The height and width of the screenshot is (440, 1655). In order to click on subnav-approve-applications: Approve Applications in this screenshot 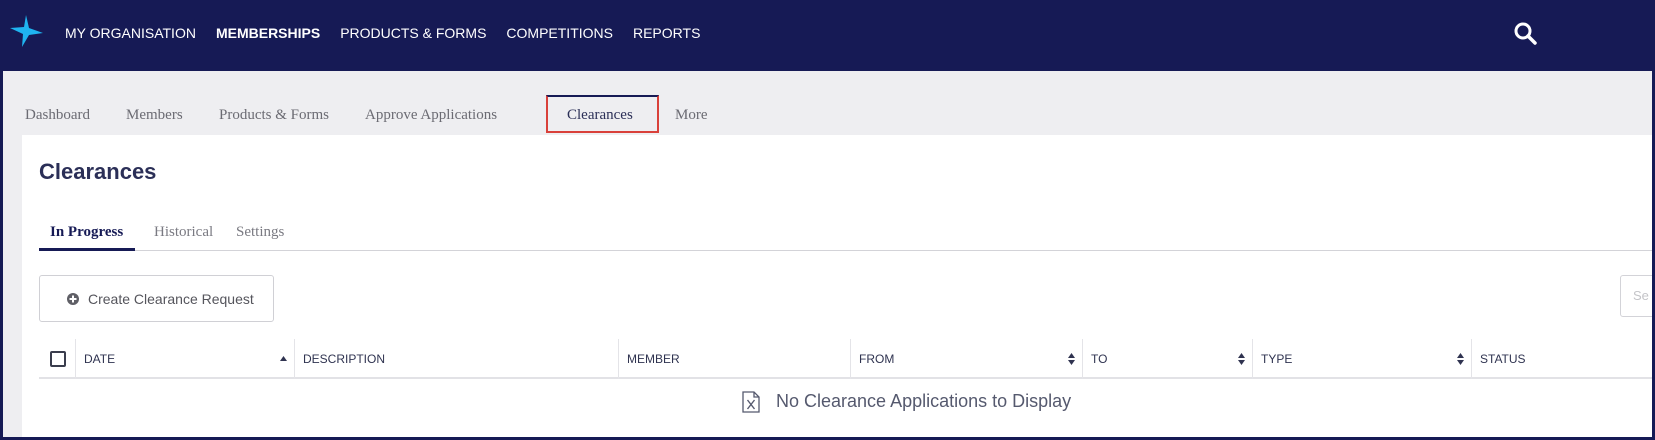, I will do `click(431, 115)`.